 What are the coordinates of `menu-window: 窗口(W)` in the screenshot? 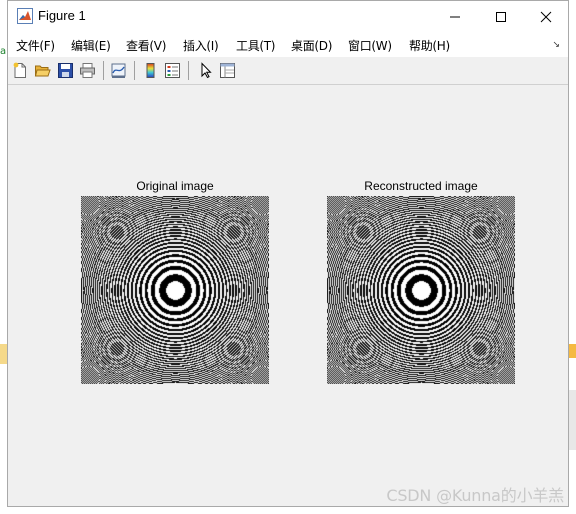 It's located at (370, 45).